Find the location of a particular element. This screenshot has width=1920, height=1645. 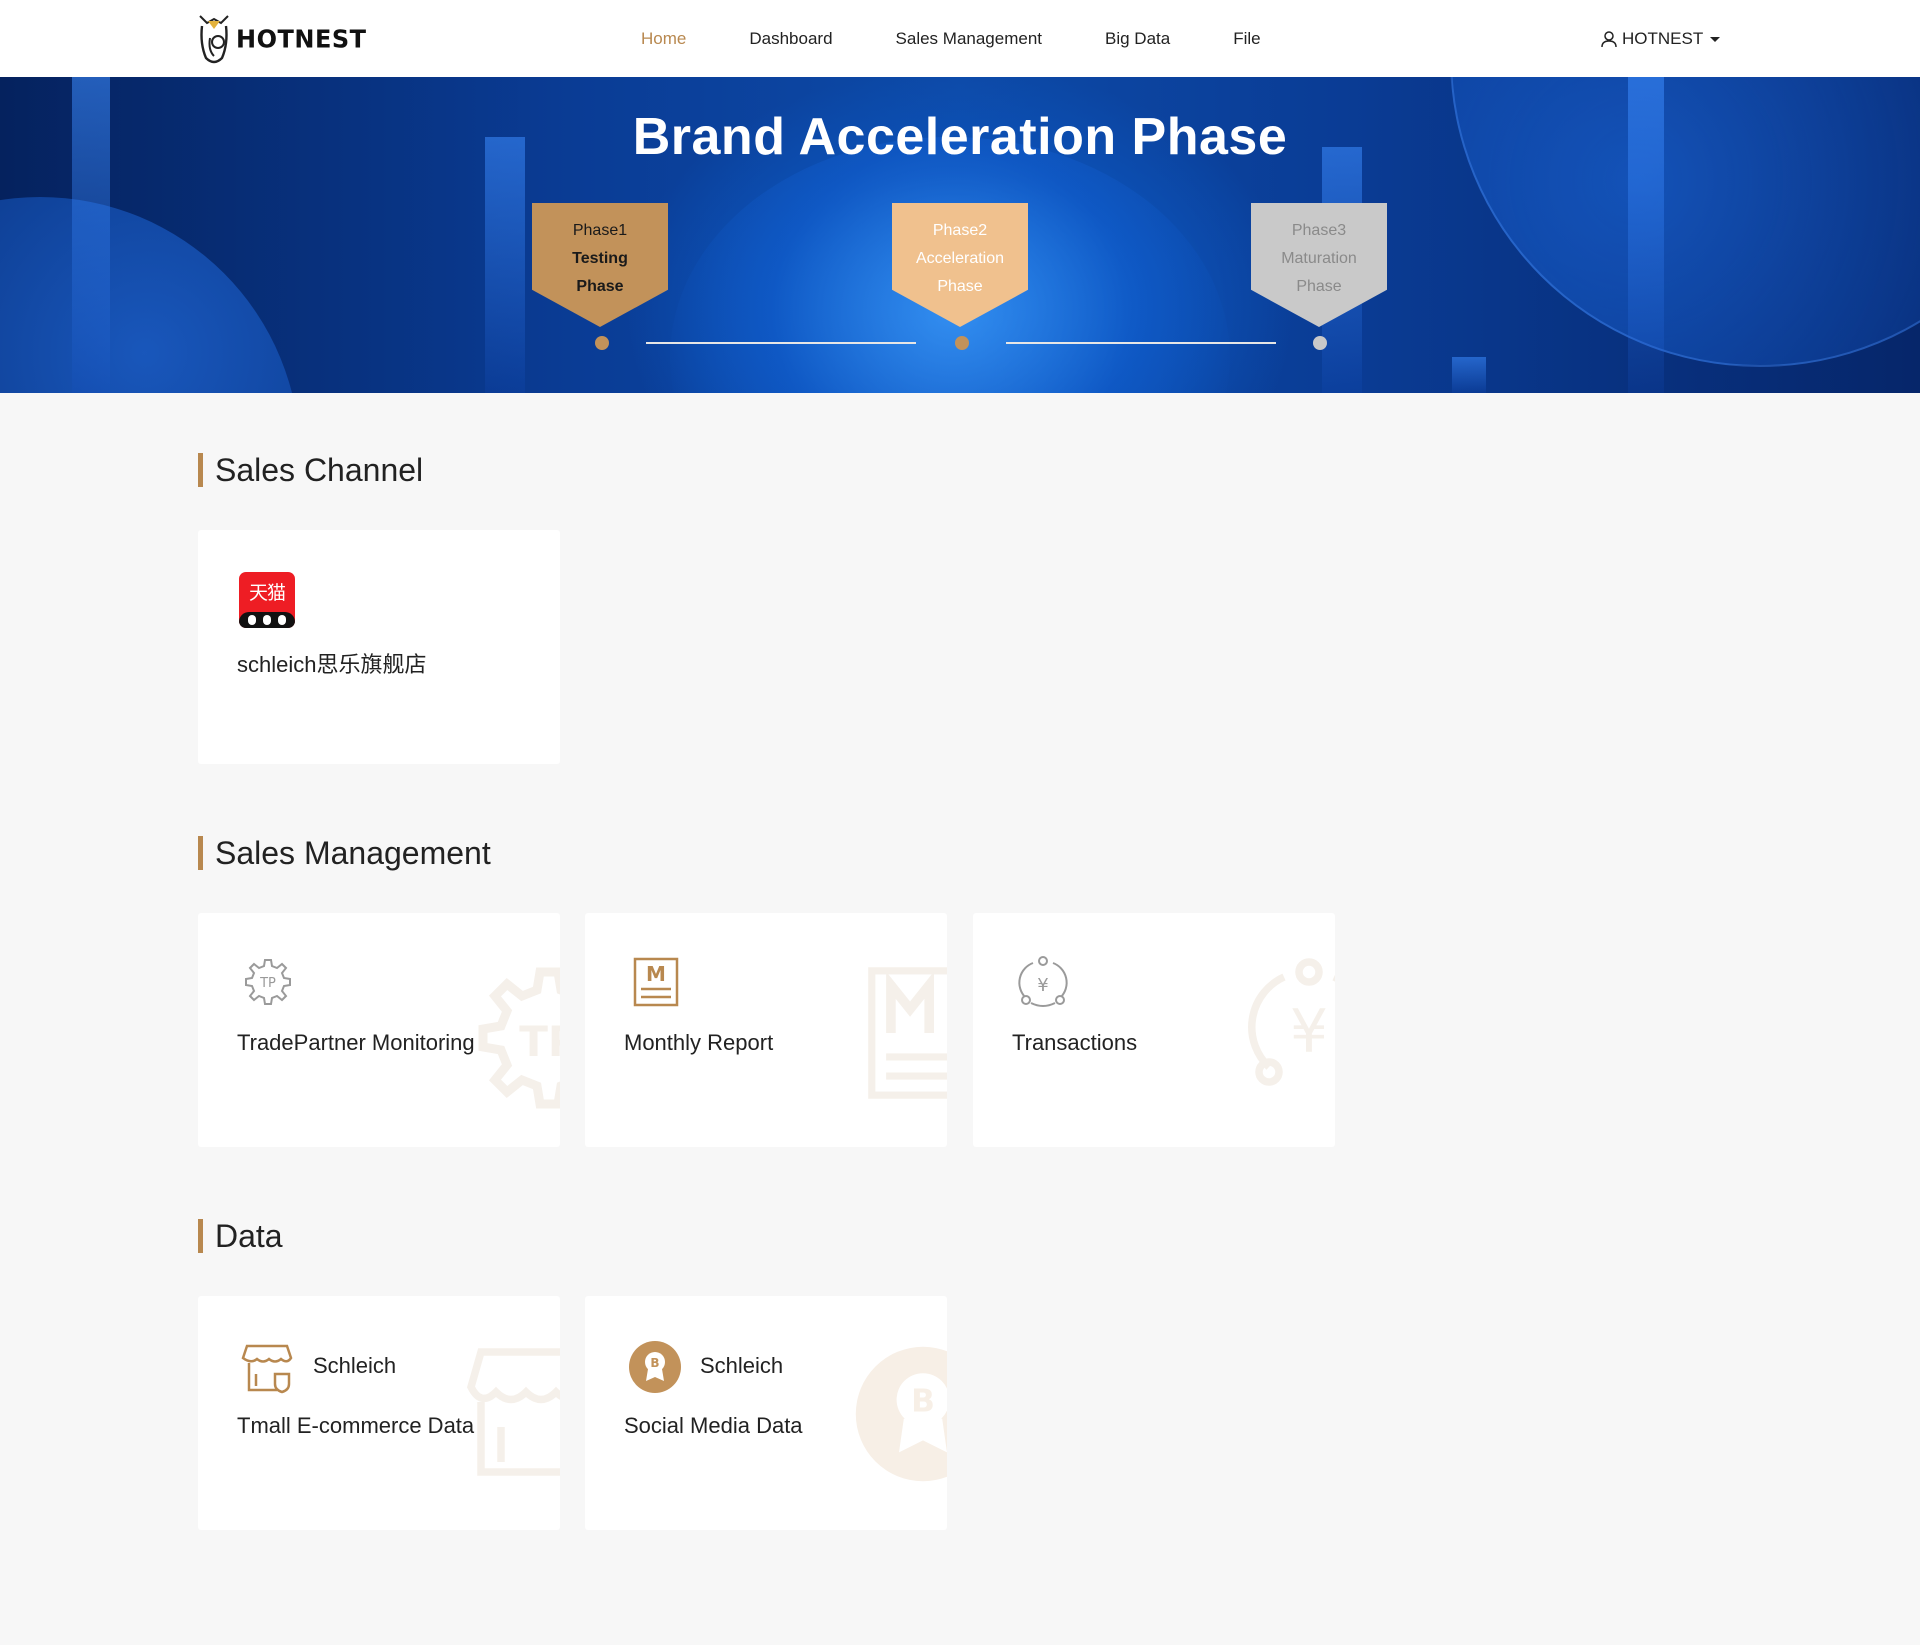

card-label: Transactions is located at coordinates (1075, 1042).